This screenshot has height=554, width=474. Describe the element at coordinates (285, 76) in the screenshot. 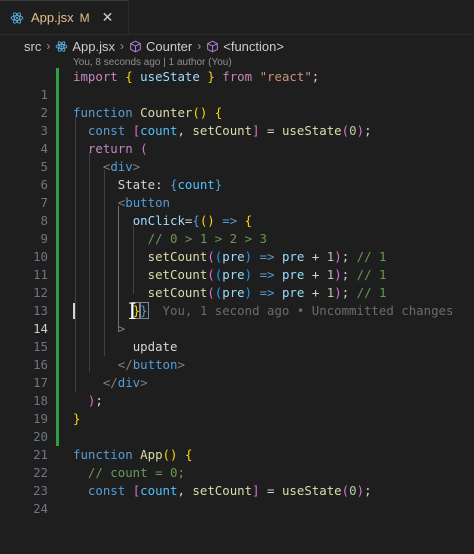

I see `string: "react"` at that location.